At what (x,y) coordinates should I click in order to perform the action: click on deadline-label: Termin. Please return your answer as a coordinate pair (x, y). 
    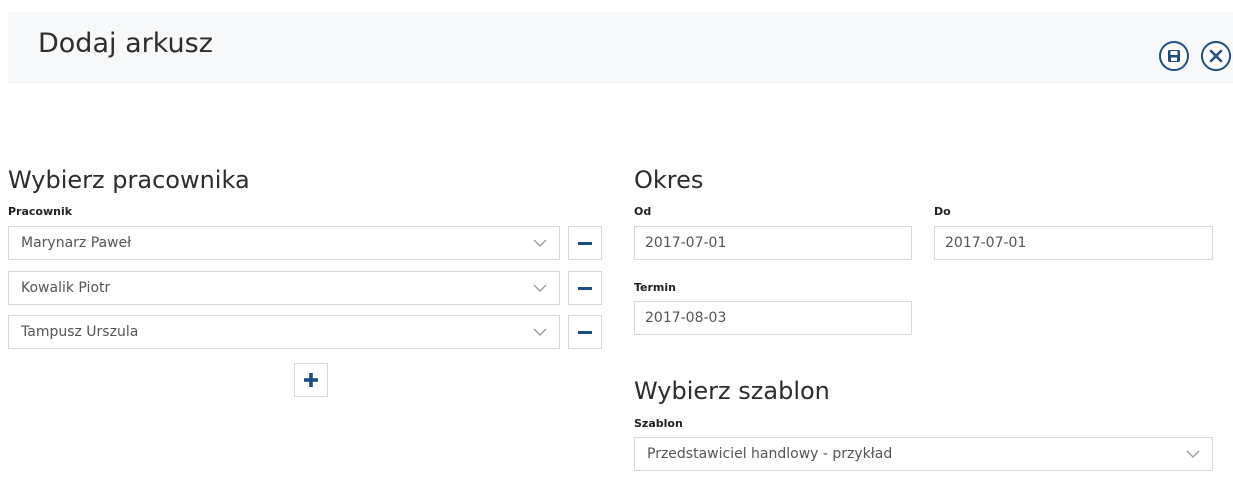
    Looking at the image, I should click on (655, 287).